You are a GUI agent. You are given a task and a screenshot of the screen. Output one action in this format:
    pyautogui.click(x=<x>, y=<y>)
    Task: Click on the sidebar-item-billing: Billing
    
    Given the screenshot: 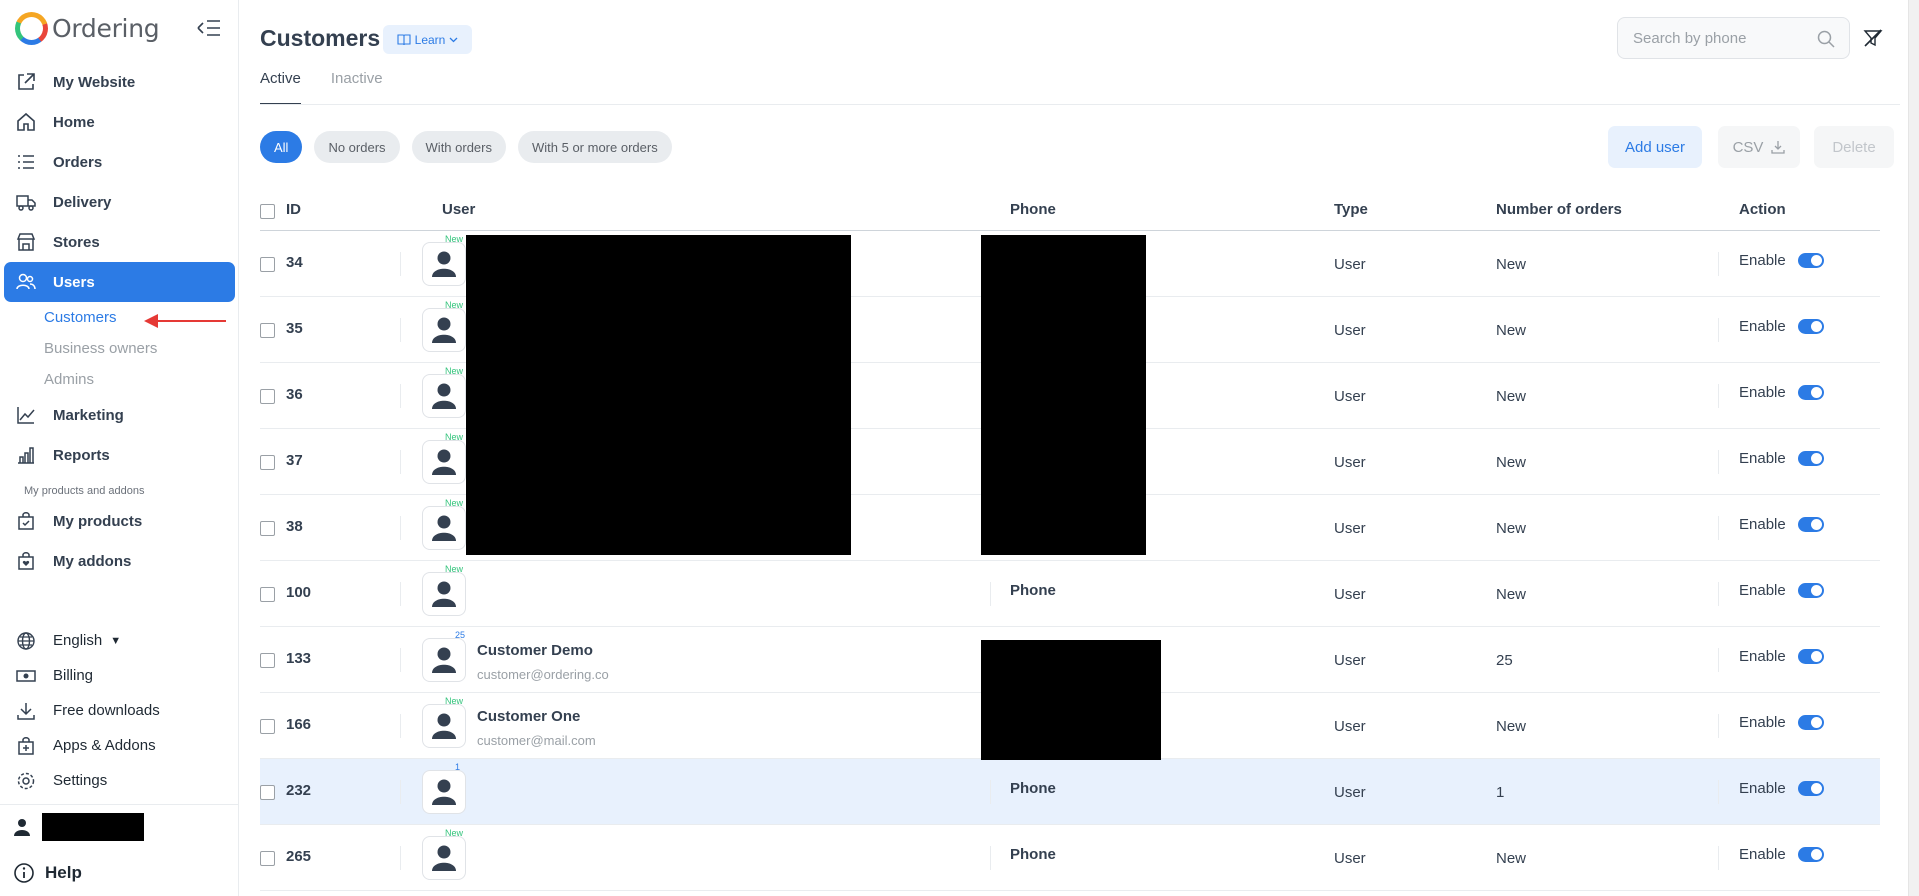 What is the action you would take?
    pyautogui.click(x=119, y=675)
    